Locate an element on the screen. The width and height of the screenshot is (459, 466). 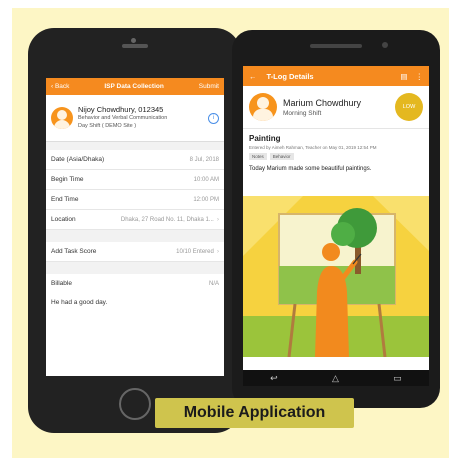
begin-time-row: Begin Time 10:00 AM is located at coordinates (135, 180).